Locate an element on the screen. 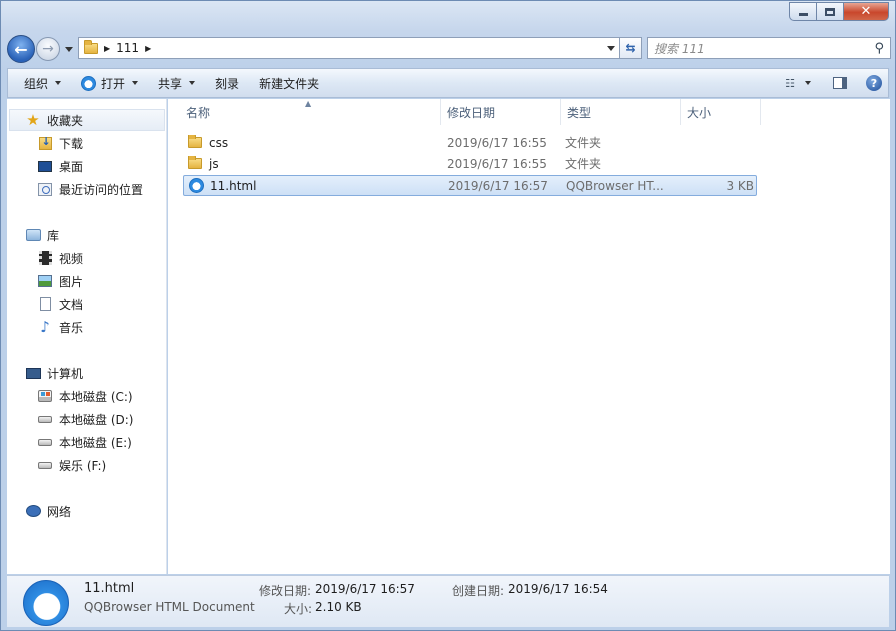  star-icon: ★ is located at coordinates (33, 119).